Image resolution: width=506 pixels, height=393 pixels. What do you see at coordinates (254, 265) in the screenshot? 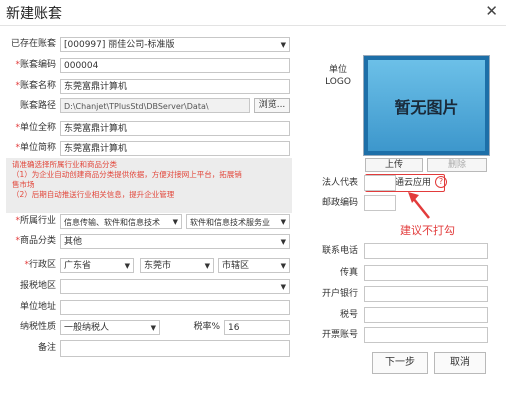
I see `district-select: 市辖区` at bounding box center [254, 265].